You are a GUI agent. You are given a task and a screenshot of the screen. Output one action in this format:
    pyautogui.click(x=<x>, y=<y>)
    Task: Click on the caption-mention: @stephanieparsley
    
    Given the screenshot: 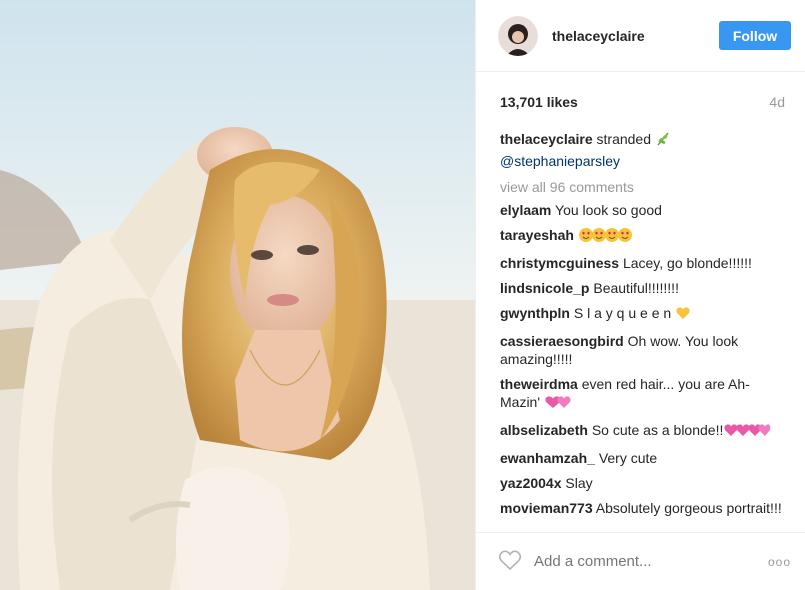 What is the action you would take?
    pyautogui.click(x=560, y=161)
    